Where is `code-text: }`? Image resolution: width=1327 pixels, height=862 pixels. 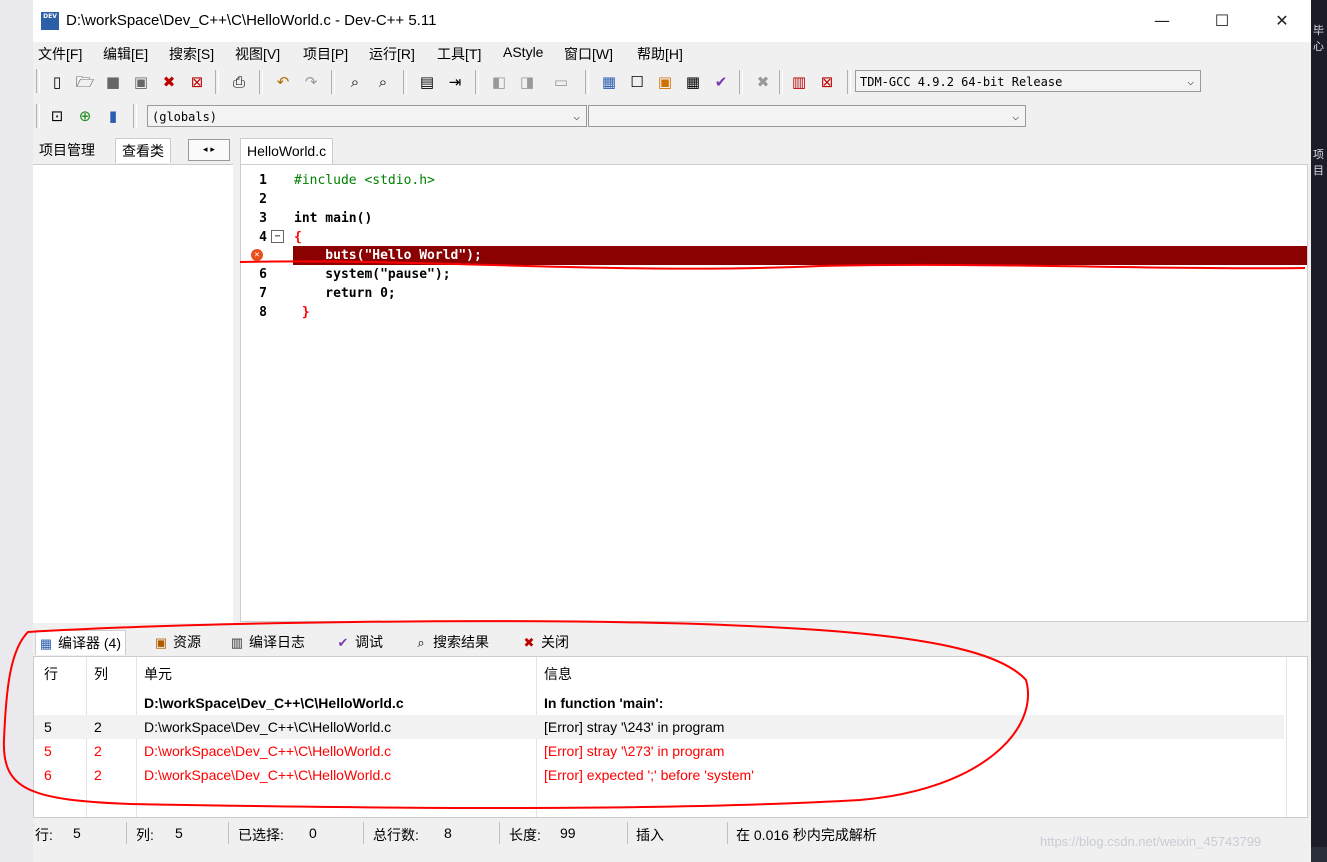
code-text: } is located at coordinates (302, 312).